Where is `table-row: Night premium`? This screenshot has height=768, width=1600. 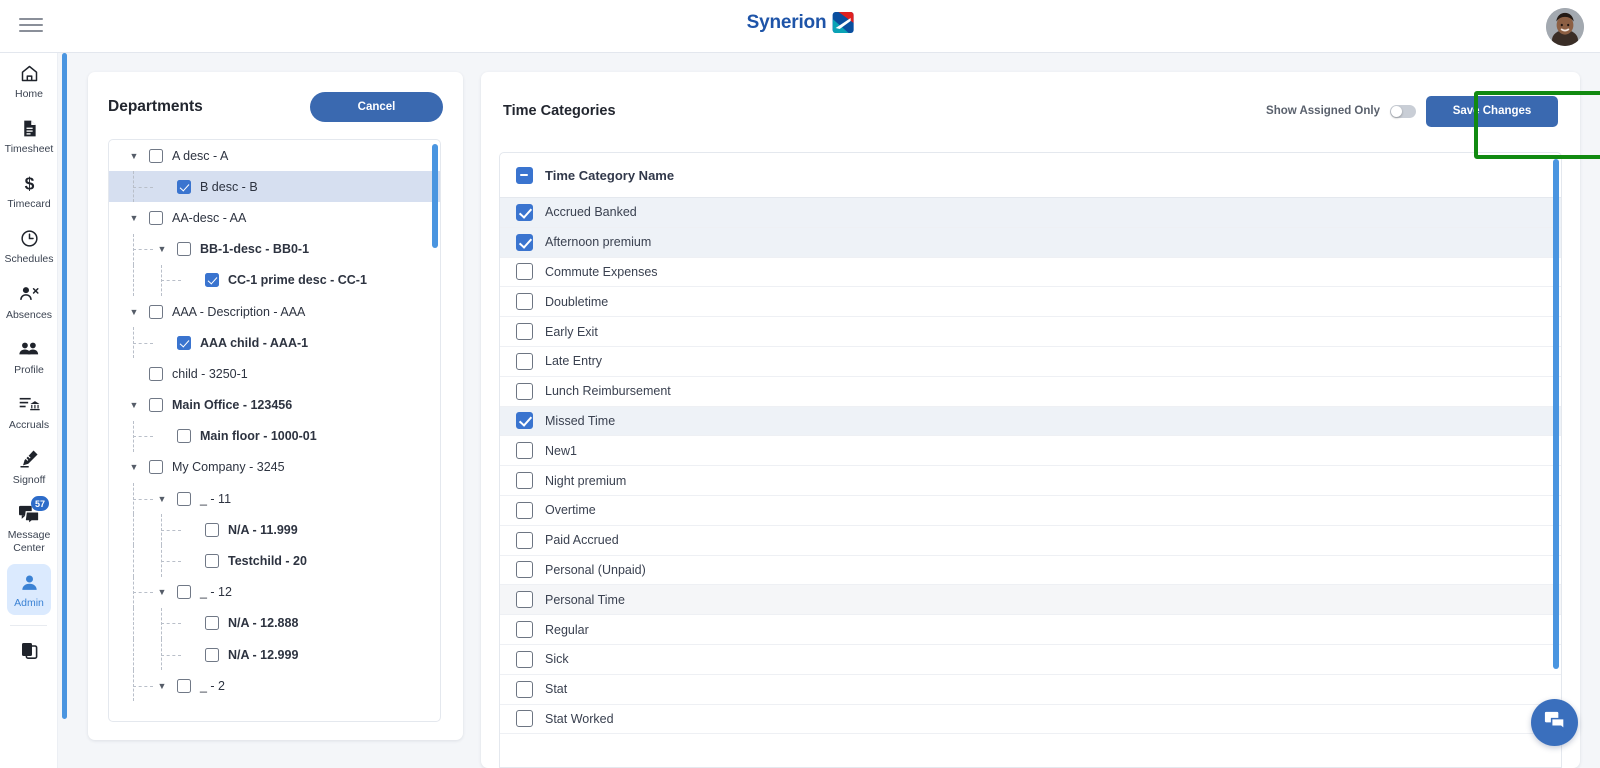 table-row: Night premium is located at coordinates (1030, 481).